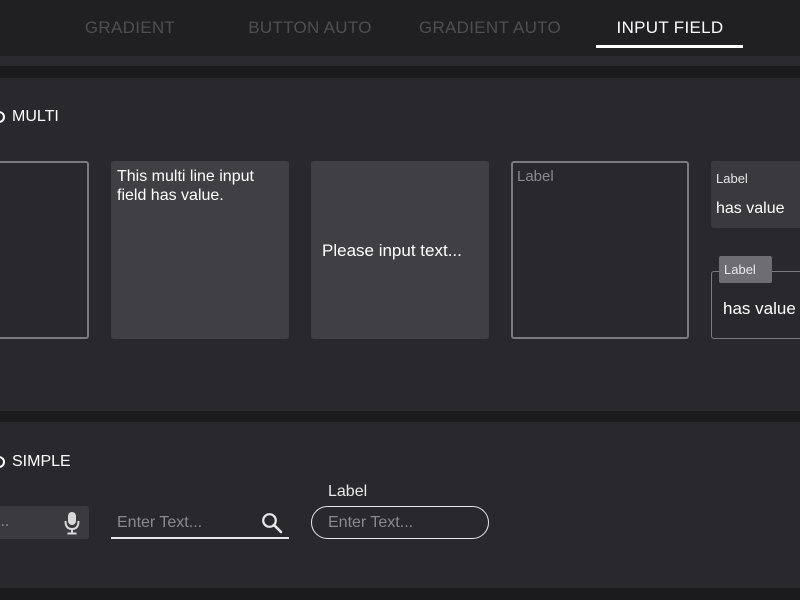 The image size is (800, 600). What do you see at coordinates (185, 186) in the screenshot?
I see `multi-filled-value-text: This multi line input field has value.` at bounding box center [185, 186].